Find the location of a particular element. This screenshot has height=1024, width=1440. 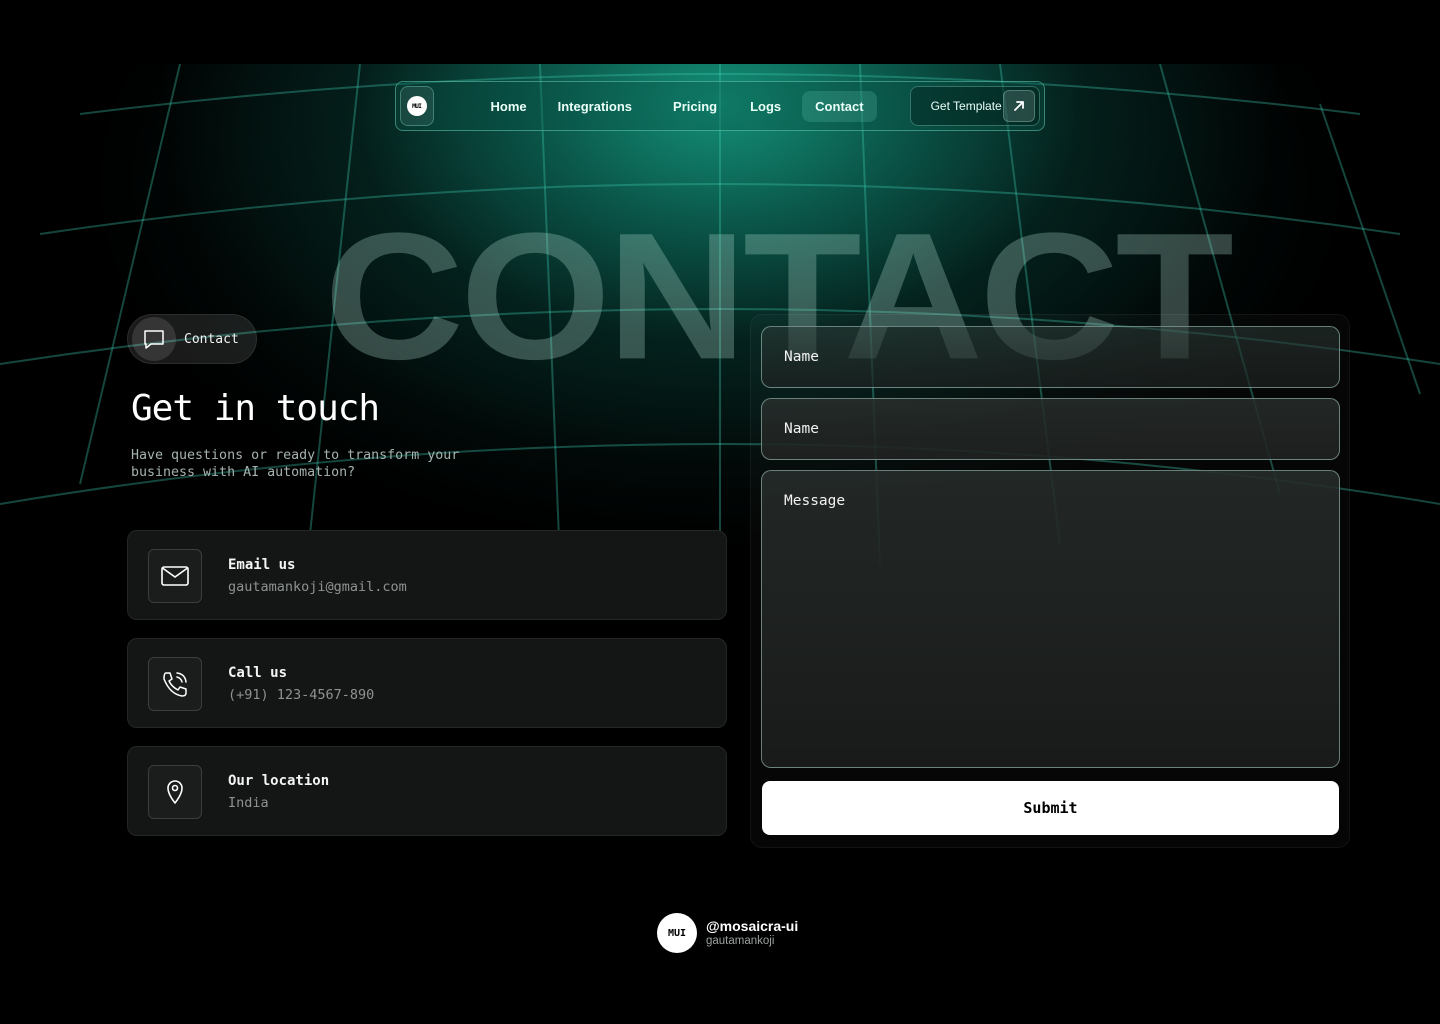

footer-logo-icon: MUI is located at coordinates (677, 933).